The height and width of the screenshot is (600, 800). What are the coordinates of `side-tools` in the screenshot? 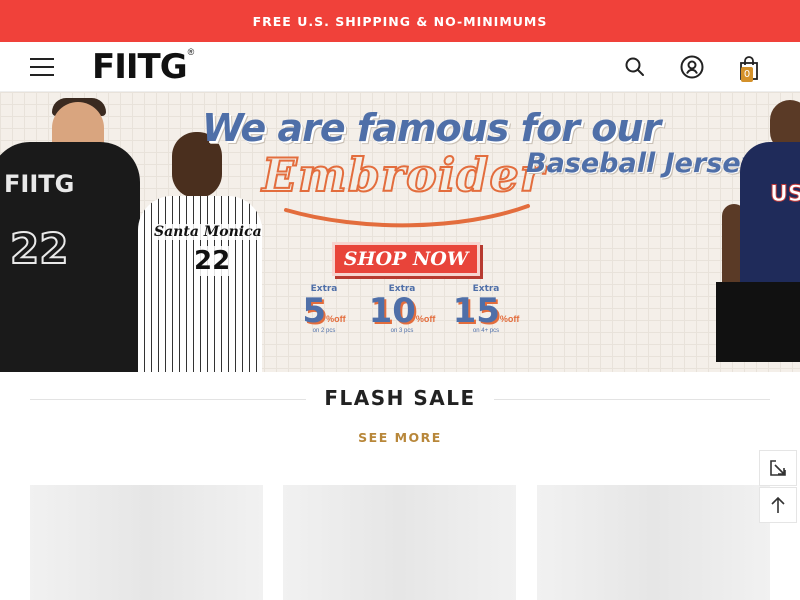 It's located at (778, 487).